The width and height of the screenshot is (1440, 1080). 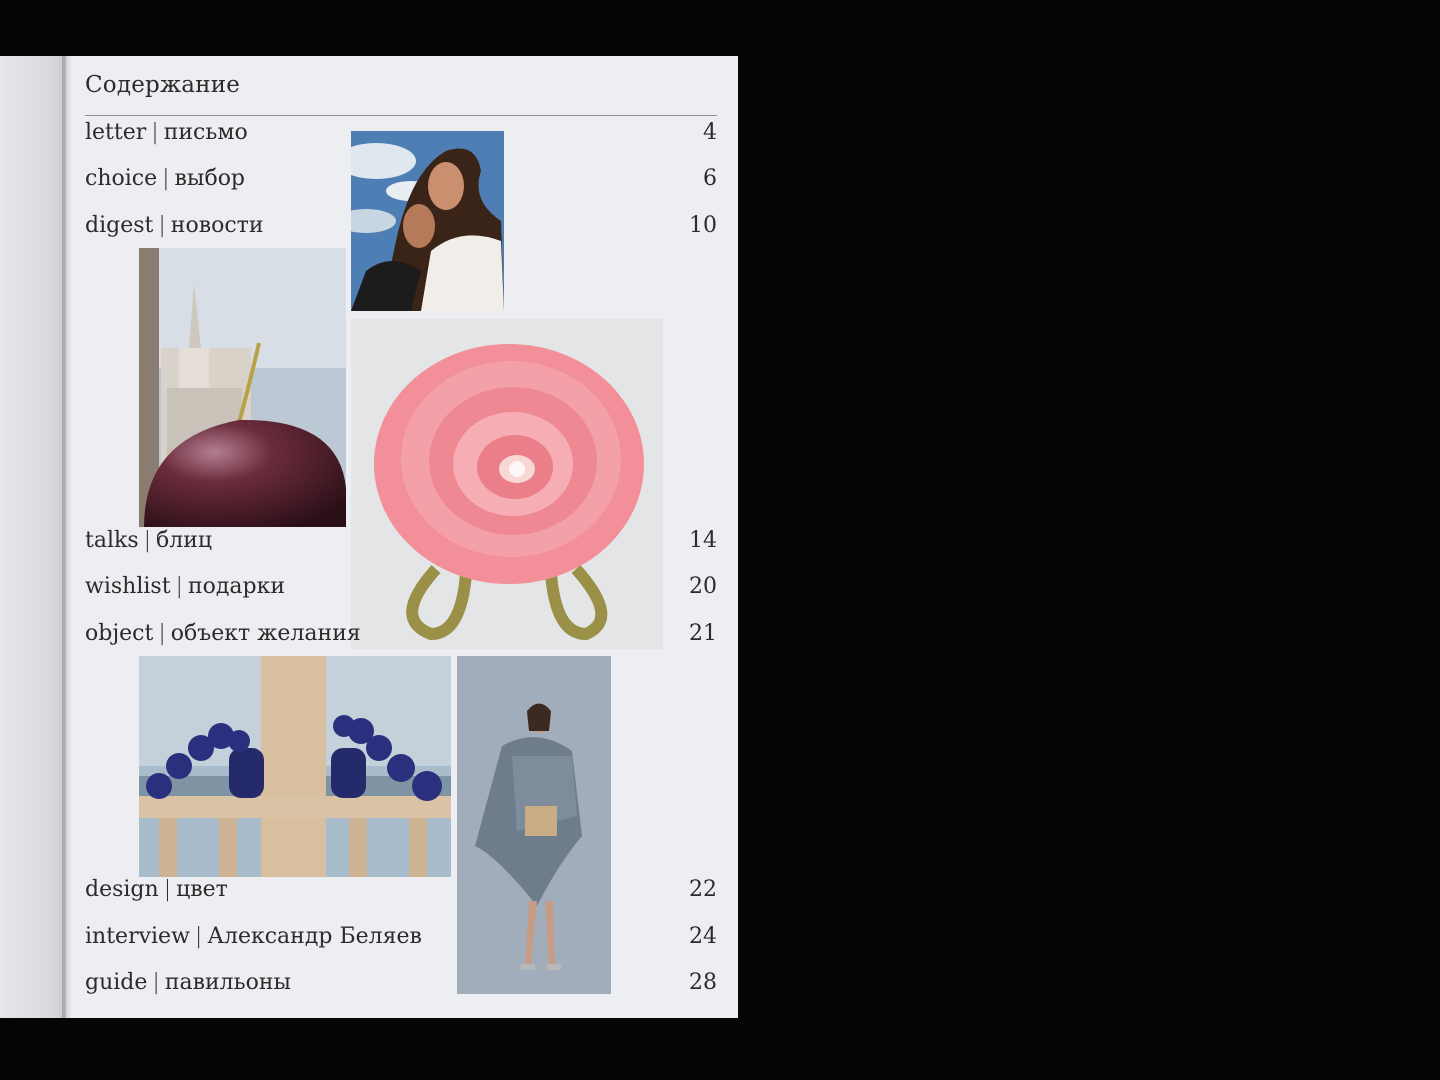 I want to click on toc-entry-en: object, so click(x=119, y=633).